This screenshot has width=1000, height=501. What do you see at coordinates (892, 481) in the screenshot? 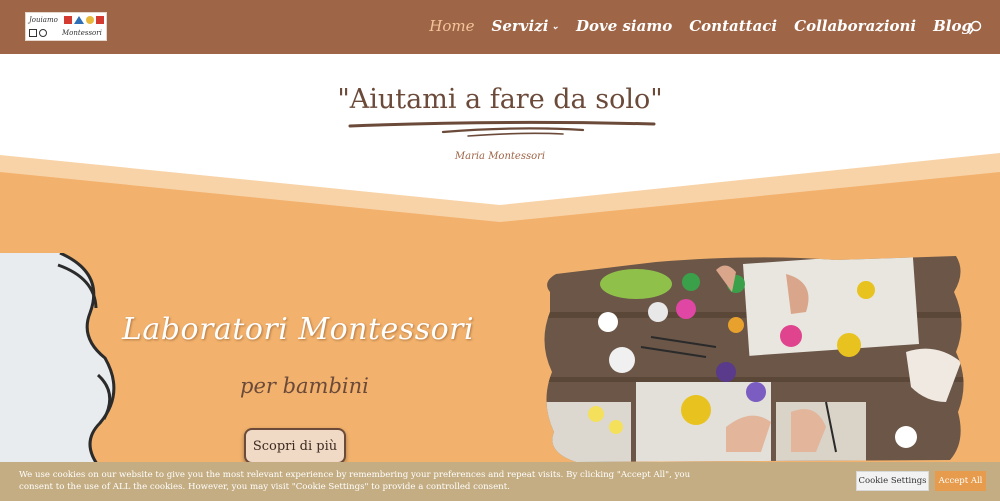
I see `cookie-settings-button: Cookie Settings` at bounding box center [892, 481].